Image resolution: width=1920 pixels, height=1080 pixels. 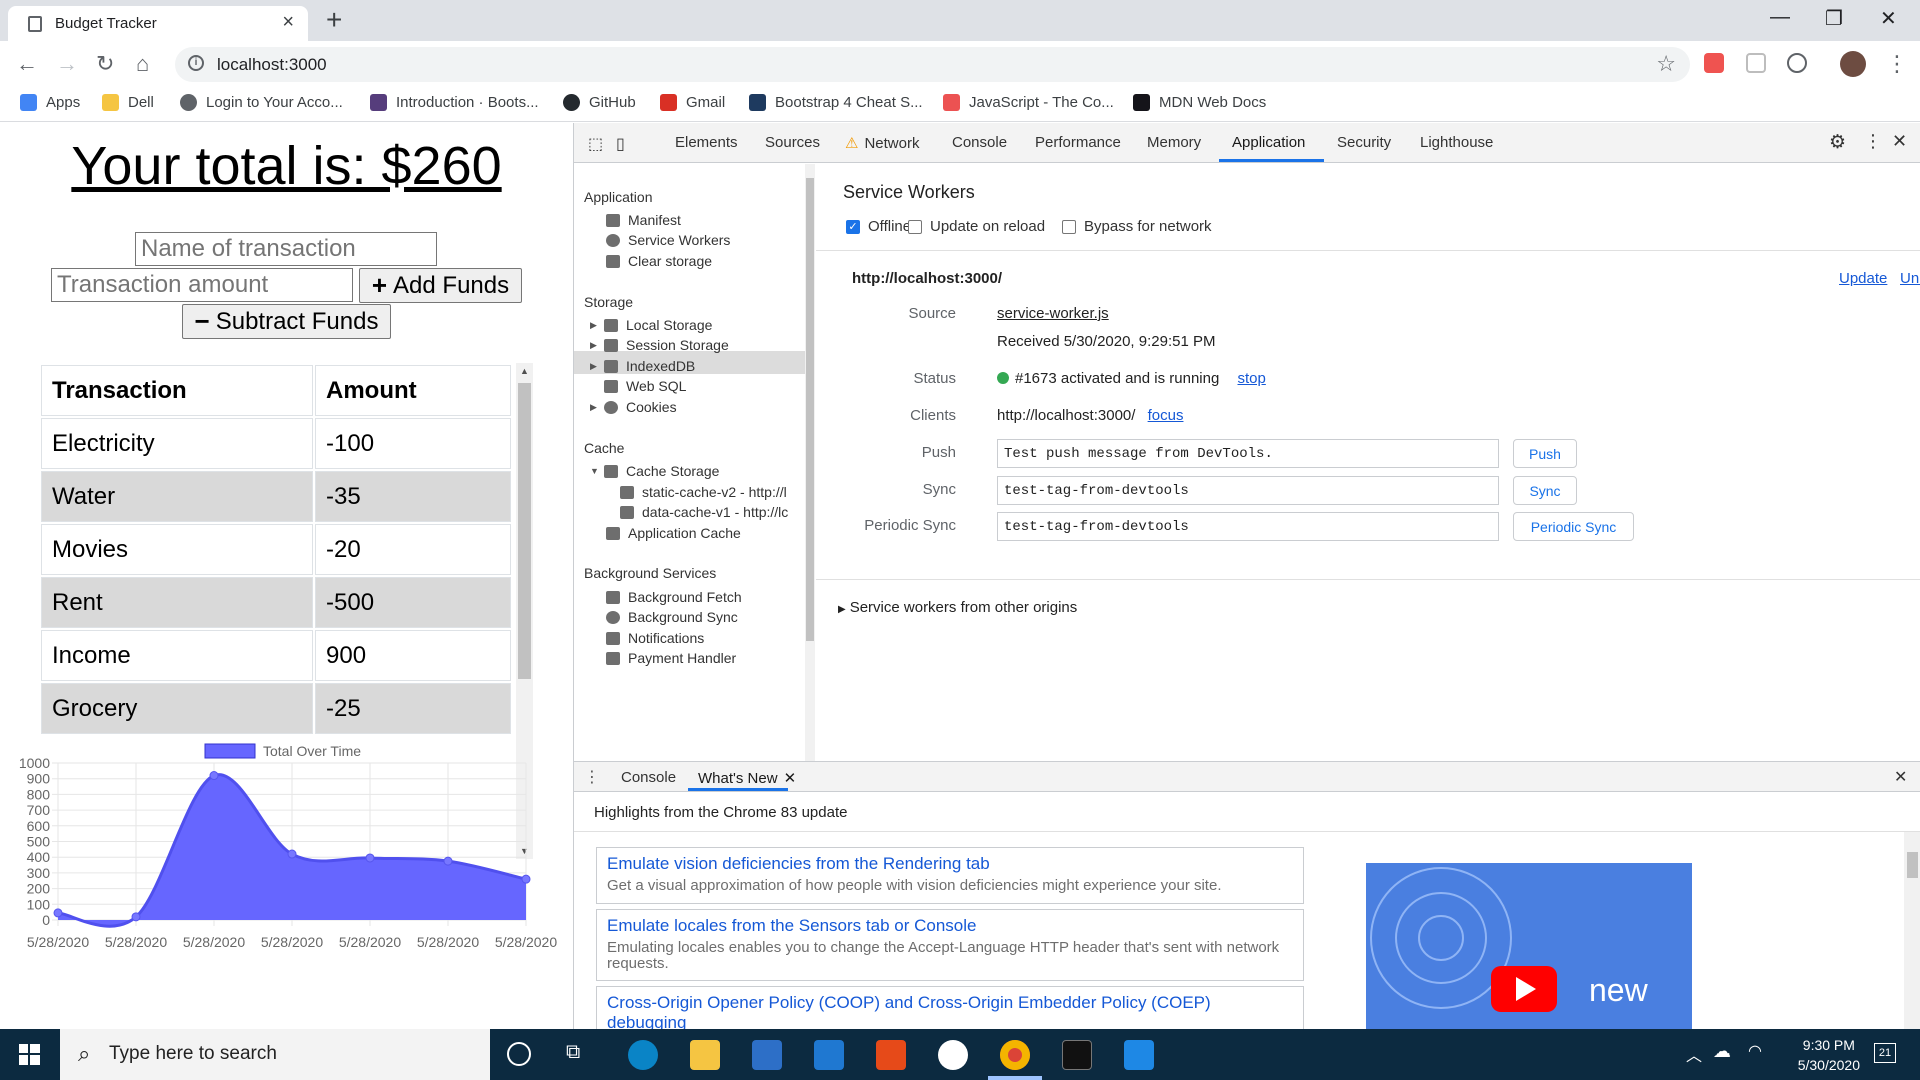 What do you see at coordinates (1834, 18) in the screenshot?
I see `maximize-icon: ❐` at bounding box center [1834, 18].